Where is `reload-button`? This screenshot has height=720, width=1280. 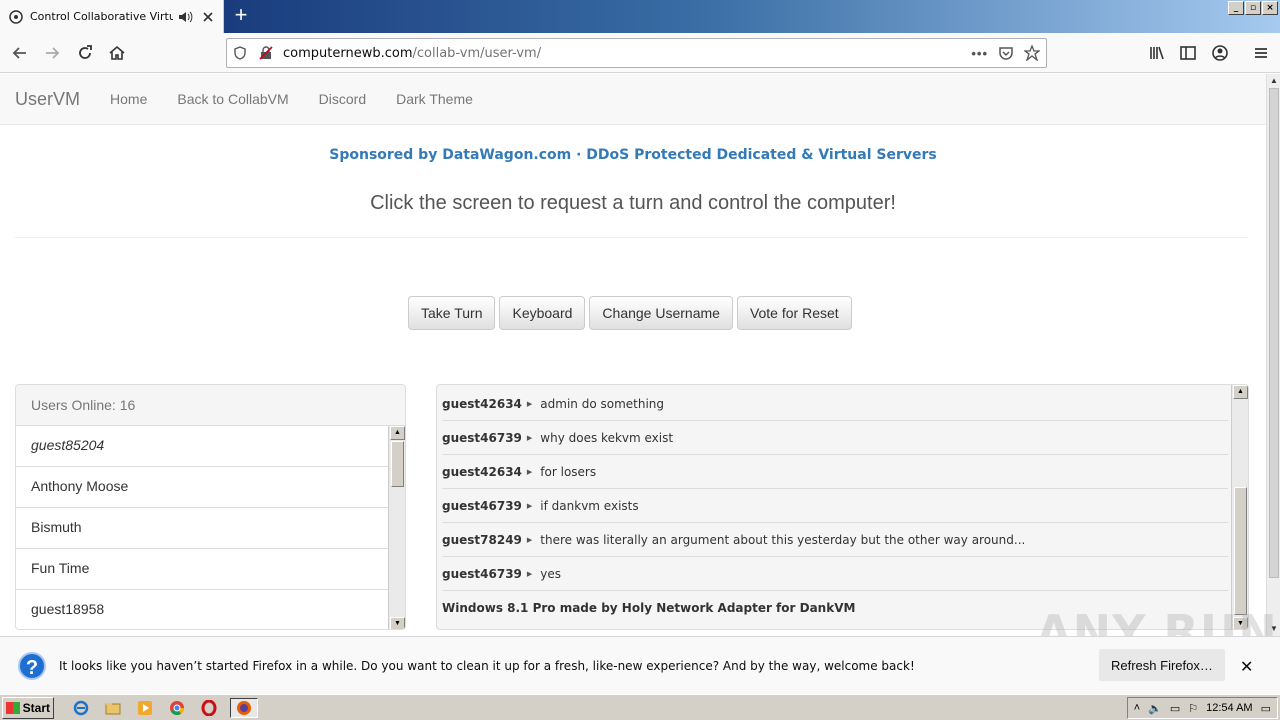
reload-button is located at coordinates (85, 53).